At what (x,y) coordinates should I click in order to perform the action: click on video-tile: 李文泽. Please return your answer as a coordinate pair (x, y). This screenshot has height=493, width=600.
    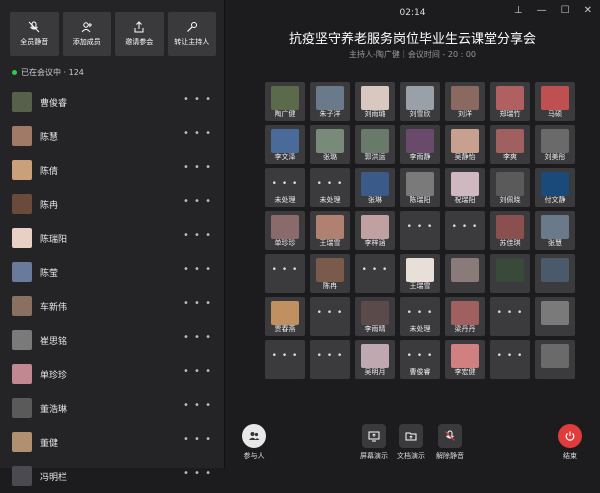
    Looking at the image, I should click on (285, 144).